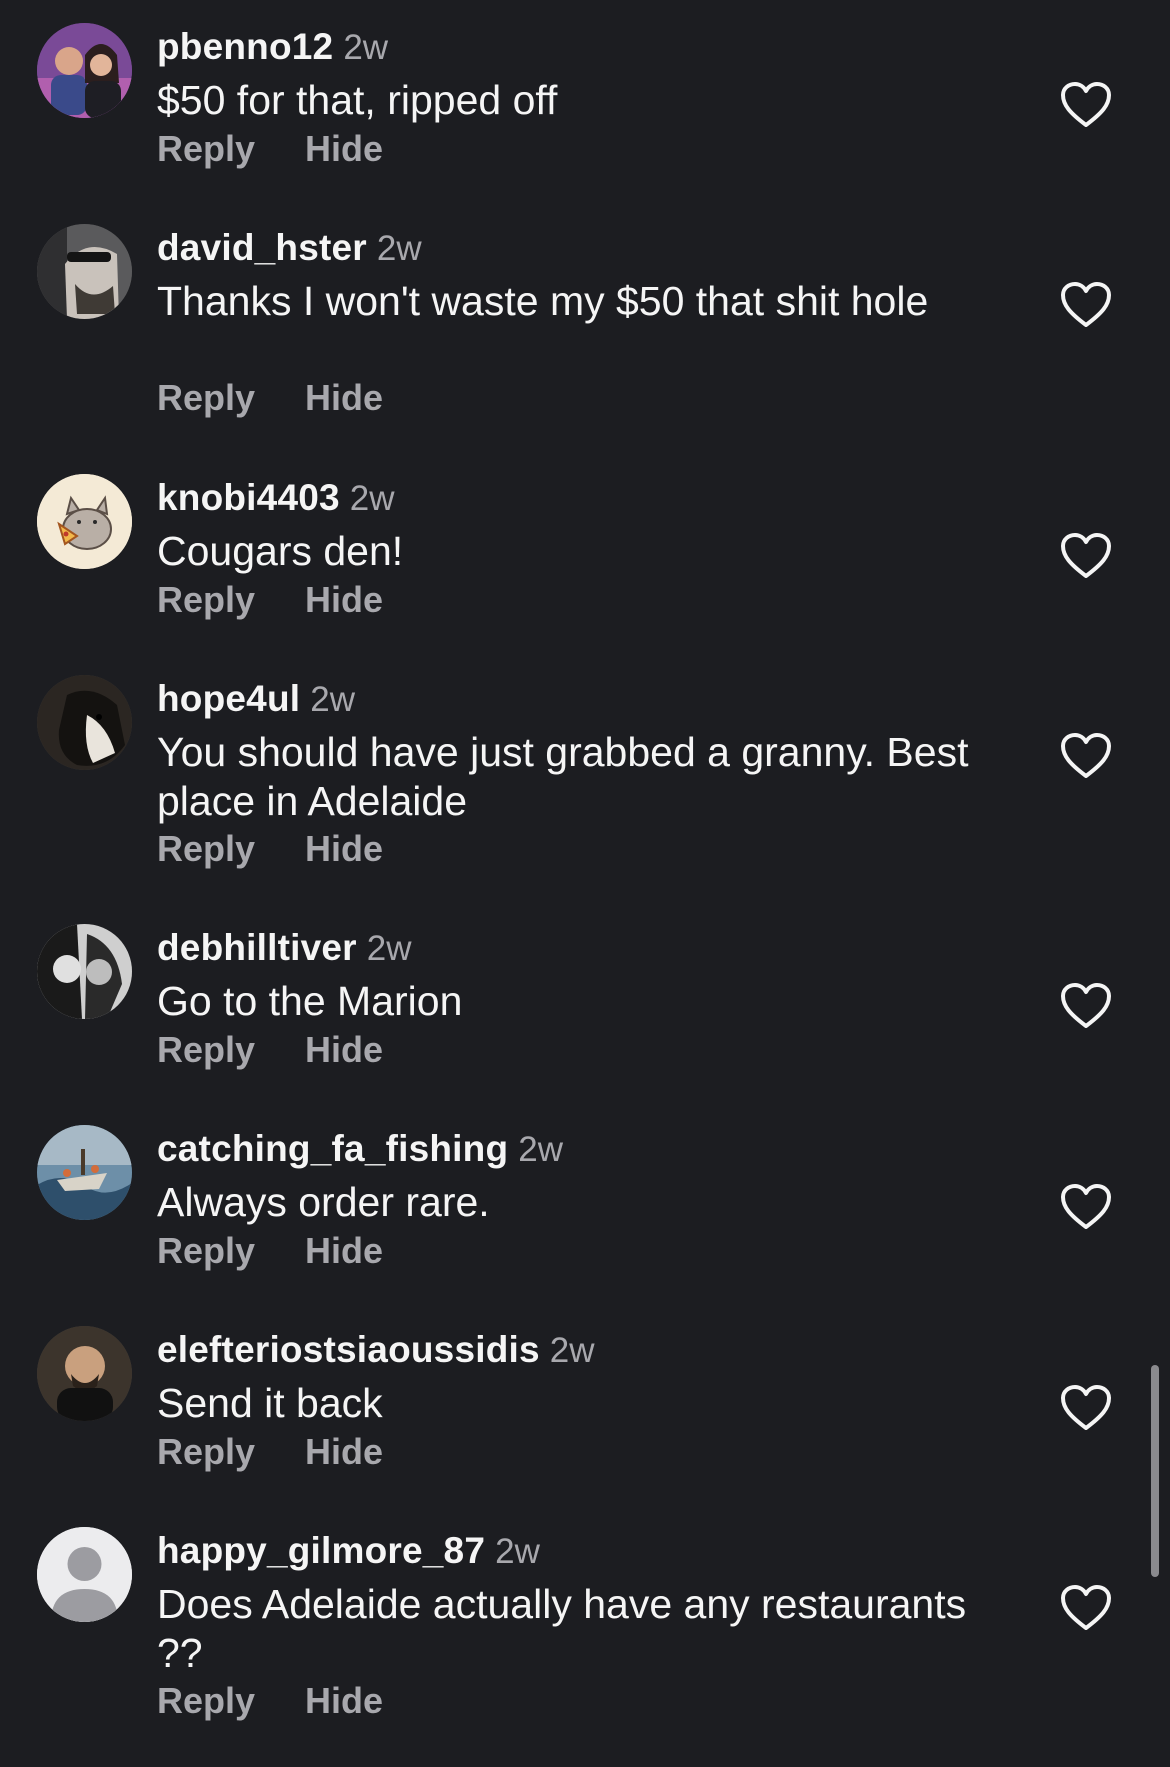 This screenshot has height=1767, width=1170. I want to click on username: debhilltiver, so click(257, 947).